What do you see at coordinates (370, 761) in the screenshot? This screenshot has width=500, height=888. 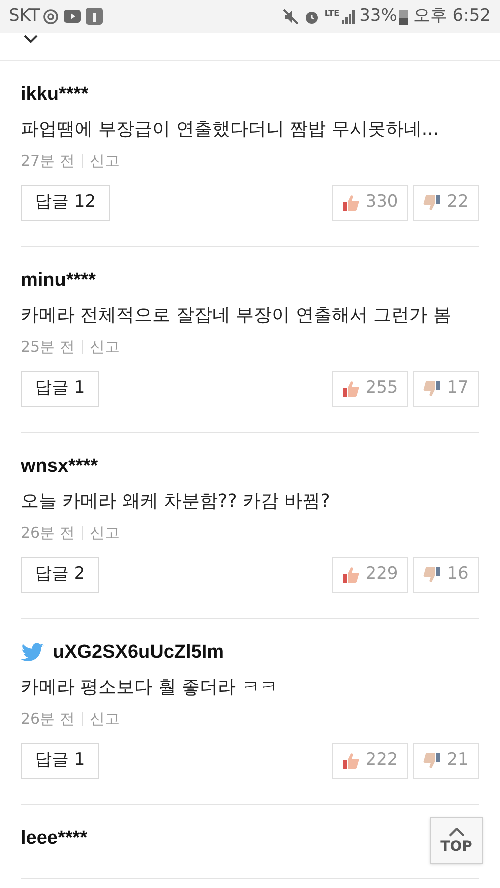 I see `like-button: 222` at bounding box center [370, 761].